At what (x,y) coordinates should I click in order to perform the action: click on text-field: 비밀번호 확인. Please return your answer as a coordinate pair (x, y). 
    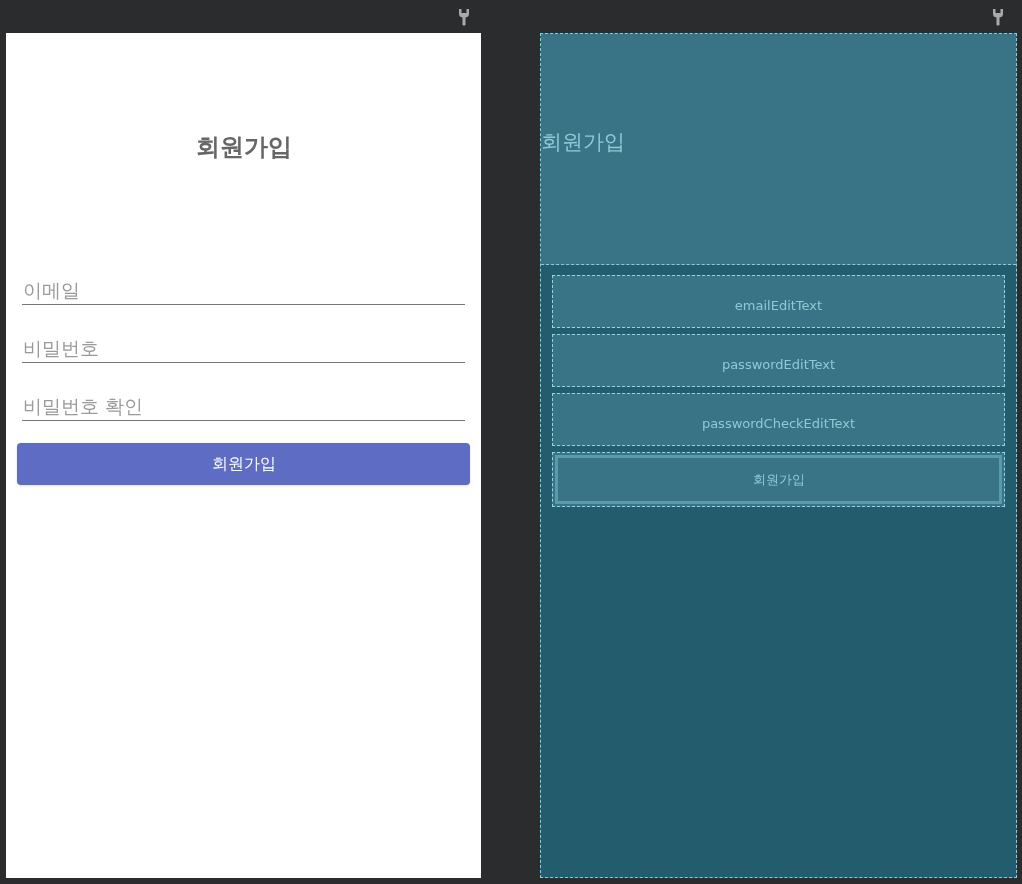
    Looking at the image, I should click on (243, 400).